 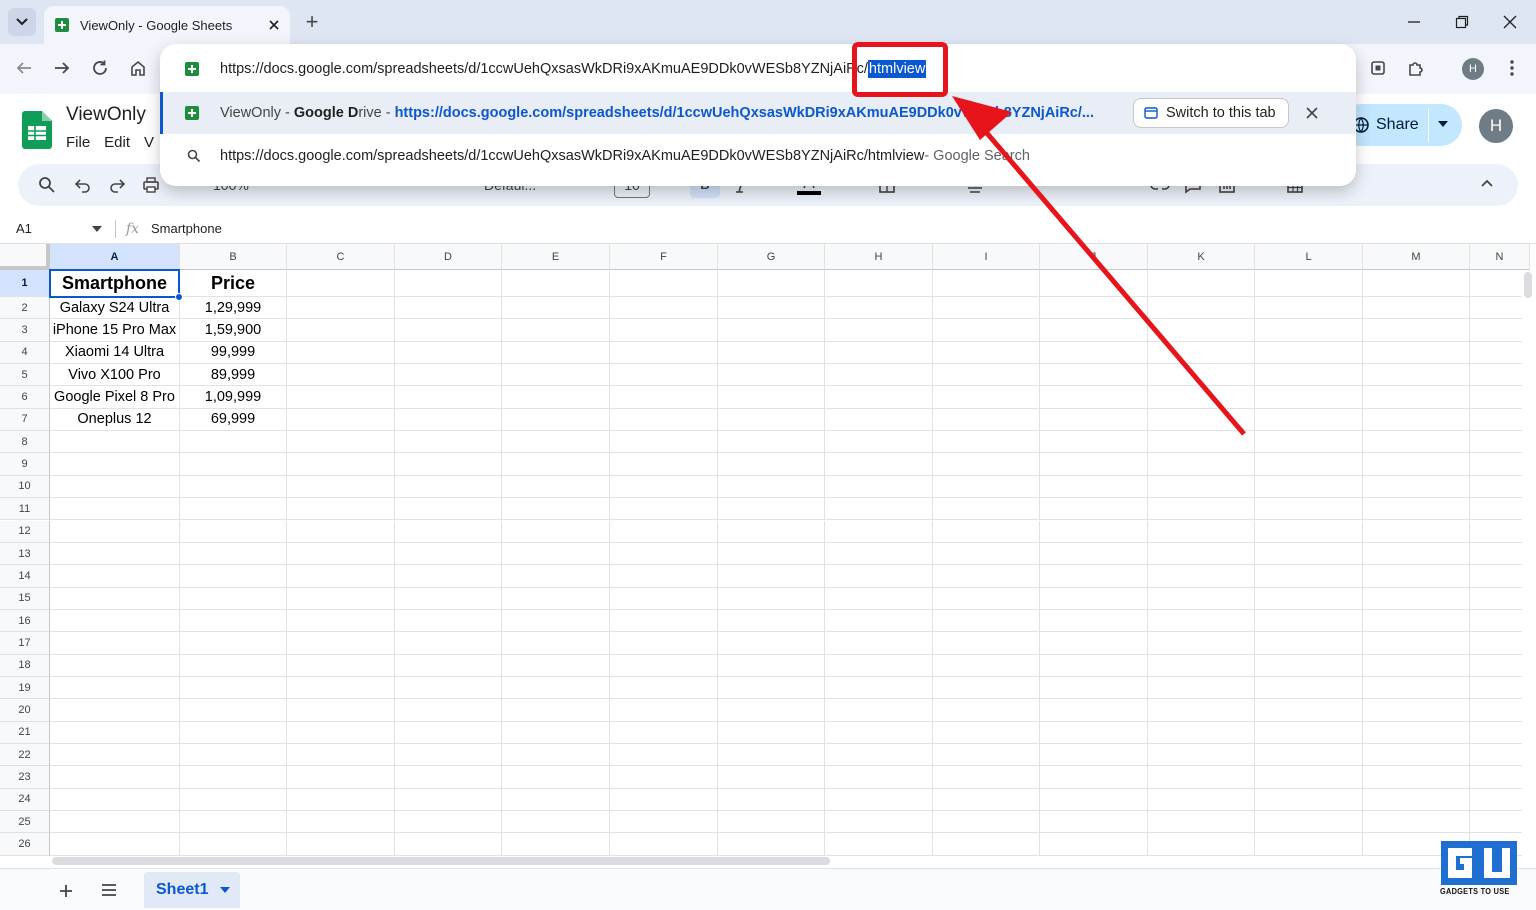 I want to click on account-avatar: H, so click(x=1496, y=126).